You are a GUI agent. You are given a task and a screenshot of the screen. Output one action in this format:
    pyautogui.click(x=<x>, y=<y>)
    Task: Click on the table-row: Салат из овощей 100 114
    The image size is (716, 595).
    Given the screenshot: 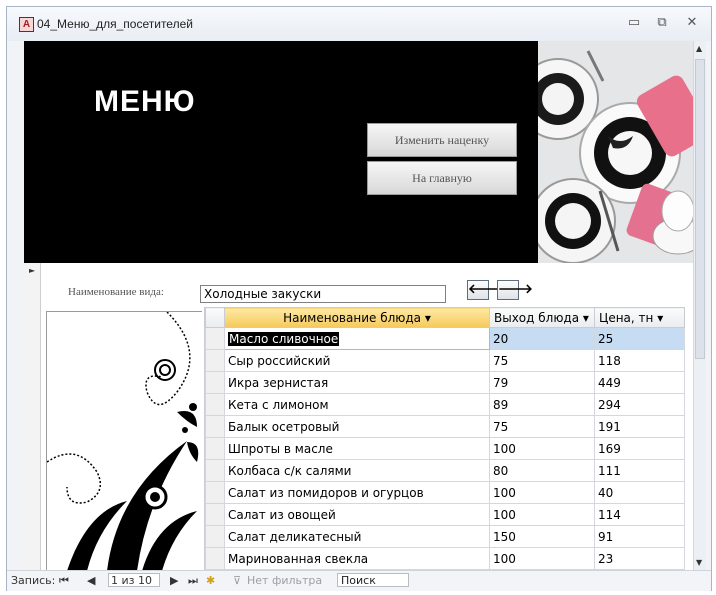 What is the action you would take?
    pyautogui.click(x=445, y=514)
    